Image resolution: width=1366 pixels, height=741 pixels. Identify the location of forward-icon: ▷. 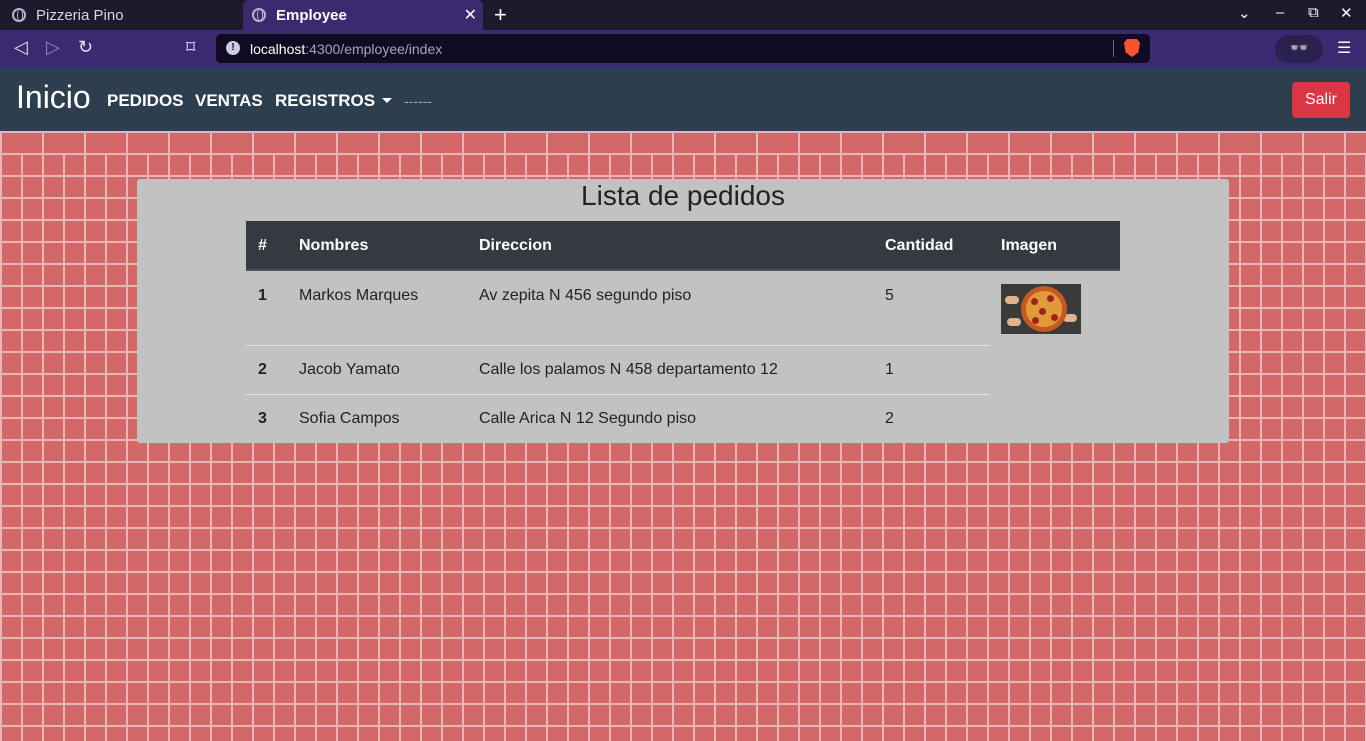
(53, 47).